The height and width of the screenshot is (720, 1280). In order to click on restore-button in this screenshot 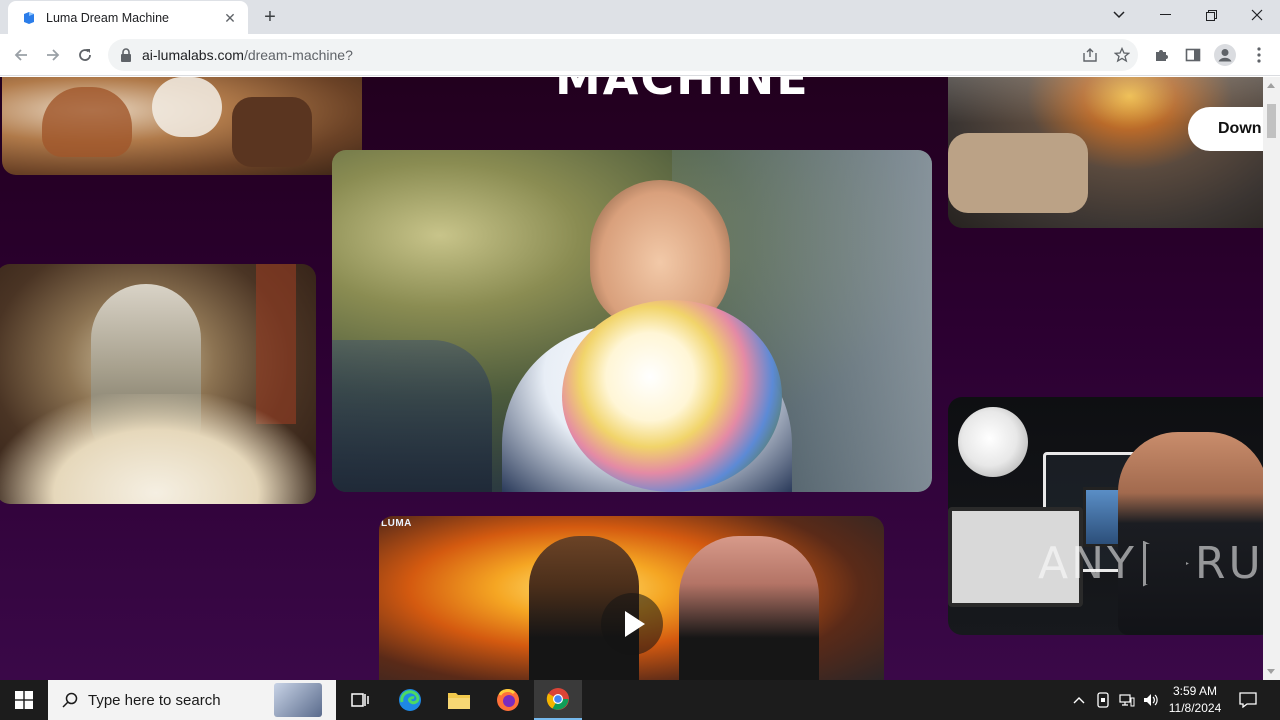, I will do `click(1211, 15)`.